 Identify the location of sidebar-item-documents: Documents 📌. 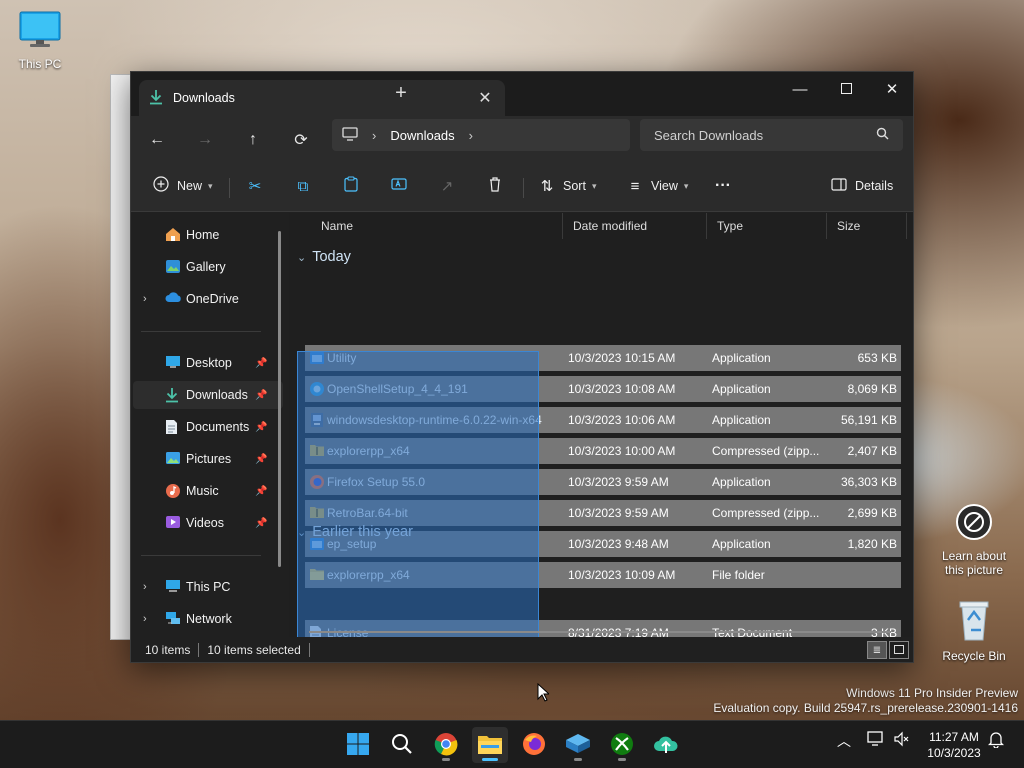
(208, 427).